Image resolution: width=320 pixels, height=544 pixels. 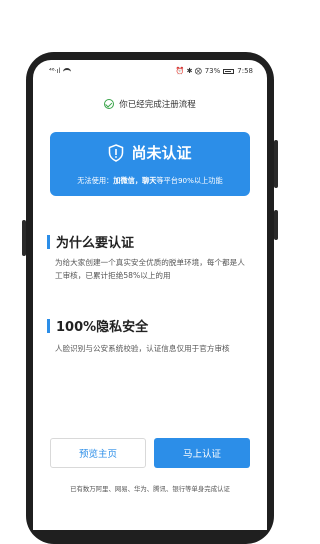 I want to click on banner-desc-prefix: 无法使用：, so click(x=95, y=180).